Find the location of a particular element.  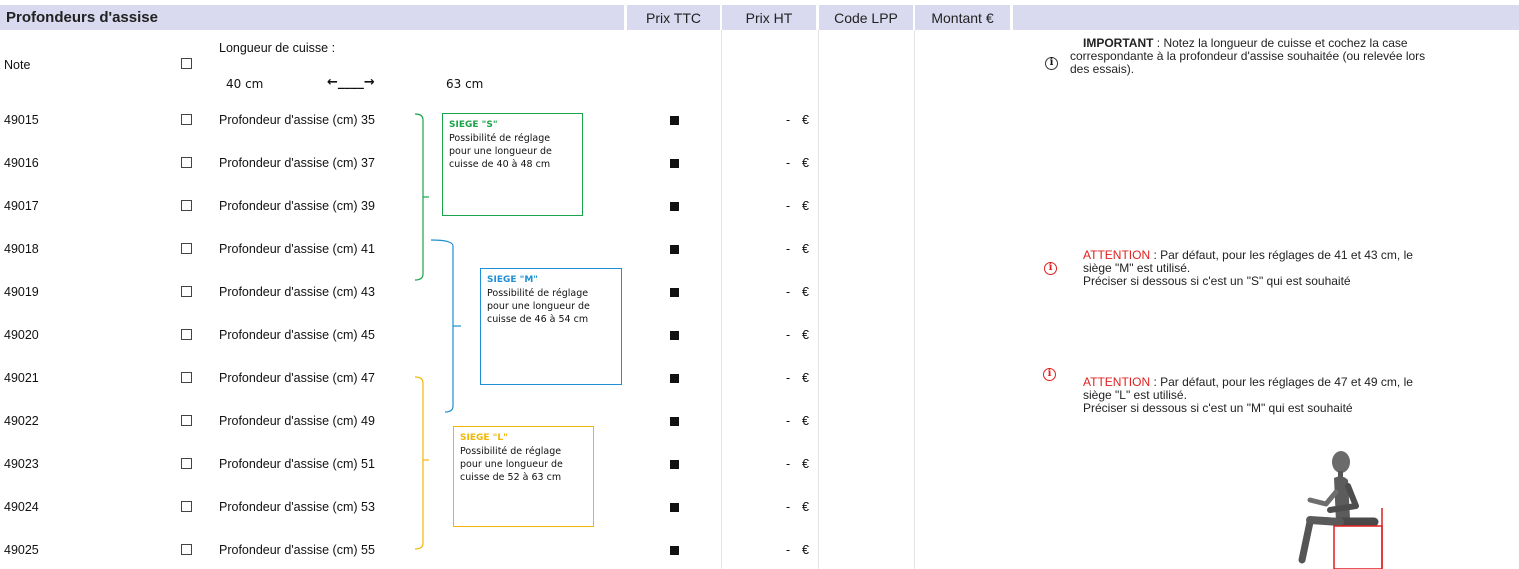

siege-m-title: SIEGE "M" is located at coordinates (512, 280).